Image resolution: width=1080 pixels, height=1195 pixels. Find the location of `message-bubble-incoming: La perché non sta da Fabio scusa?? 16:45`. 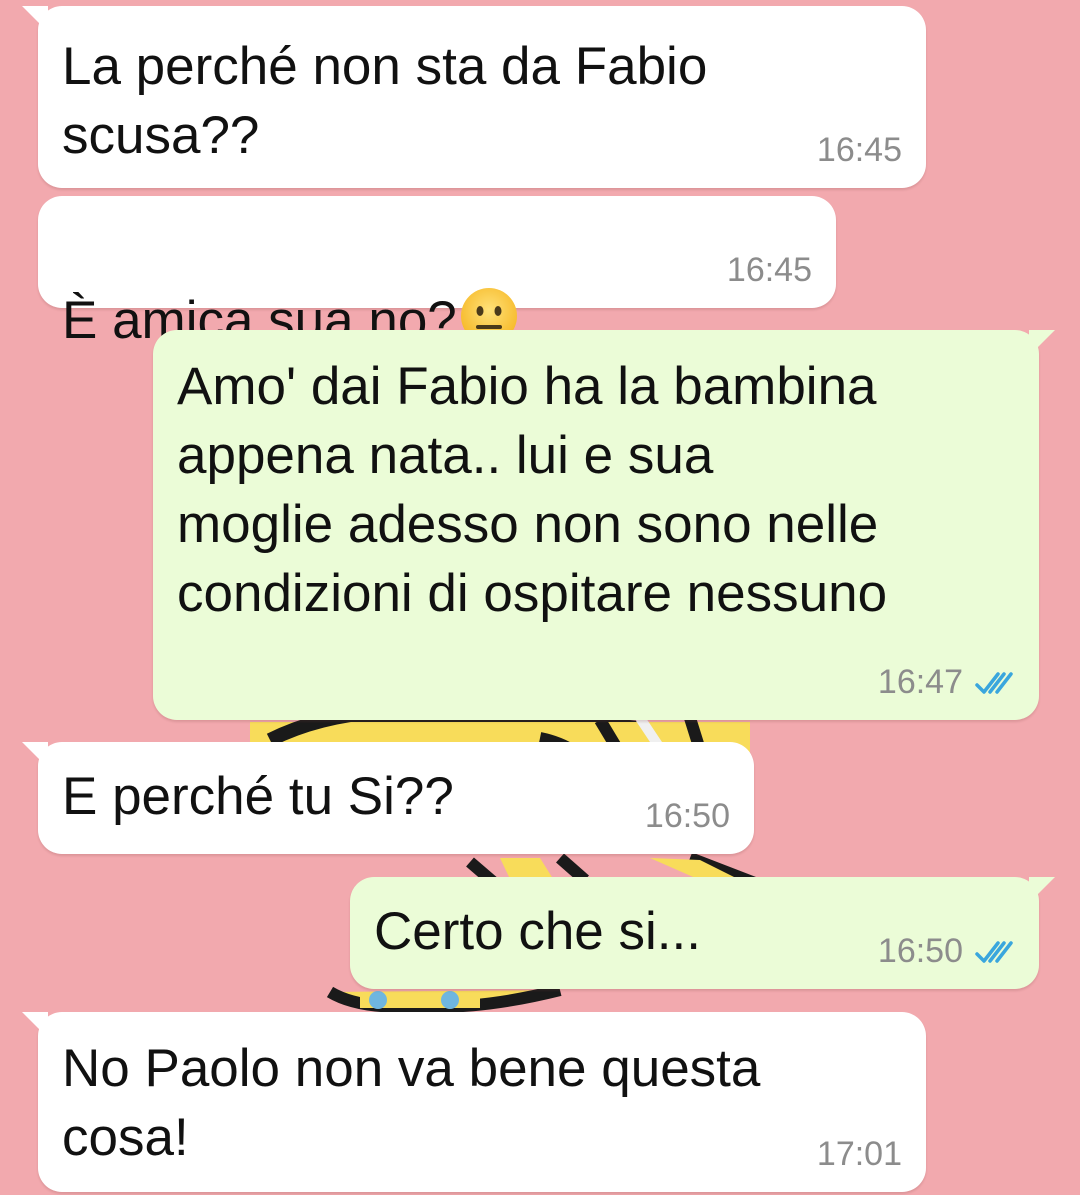

message-bubble-incoming: La perché non sta da Fabio scusa?? 16:45 is located at coordinates (474, 97).